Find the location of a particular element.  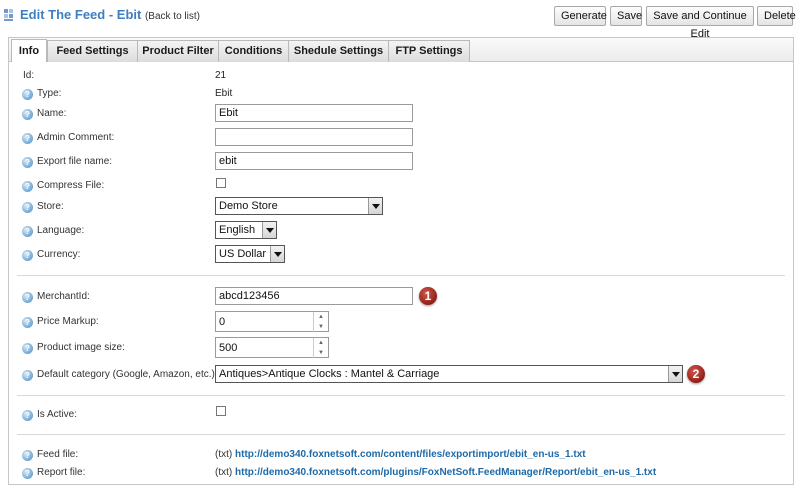

product-image-size-value: 500 is located at coordinates (228, 348).